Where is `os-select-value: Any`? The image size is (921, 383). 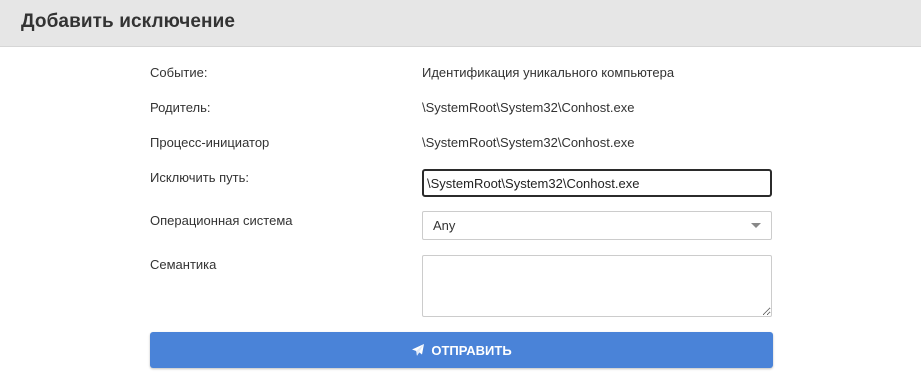 os-select-value: Any is located at coordinates (444, 225).